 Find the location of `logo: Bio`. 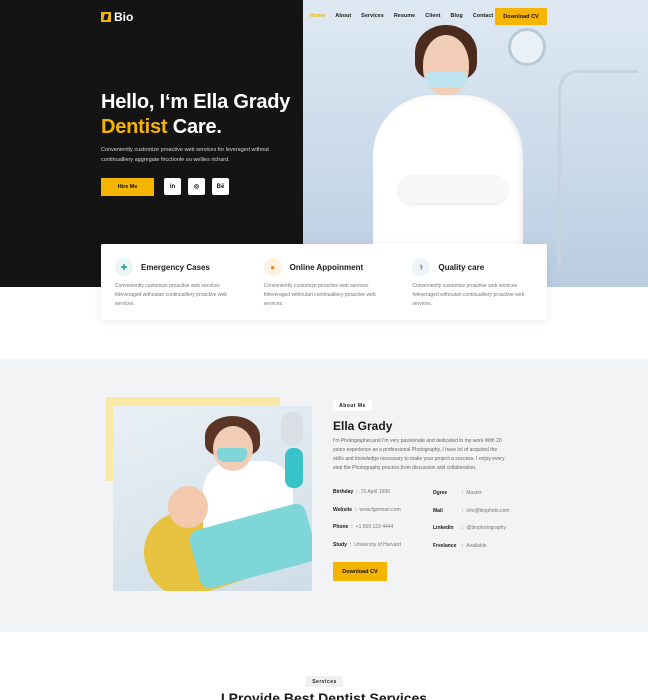

logo: Bio is located at coordinates (117, 17).